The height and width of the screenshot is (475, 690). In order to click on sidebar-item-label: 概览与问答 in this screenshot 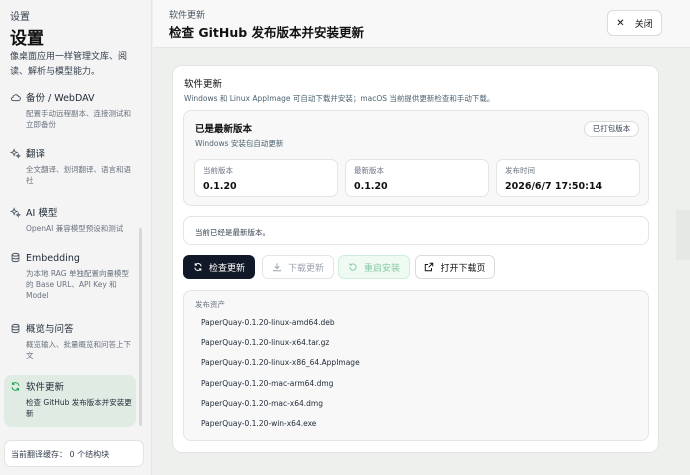, I will do `click(50, 329)`.